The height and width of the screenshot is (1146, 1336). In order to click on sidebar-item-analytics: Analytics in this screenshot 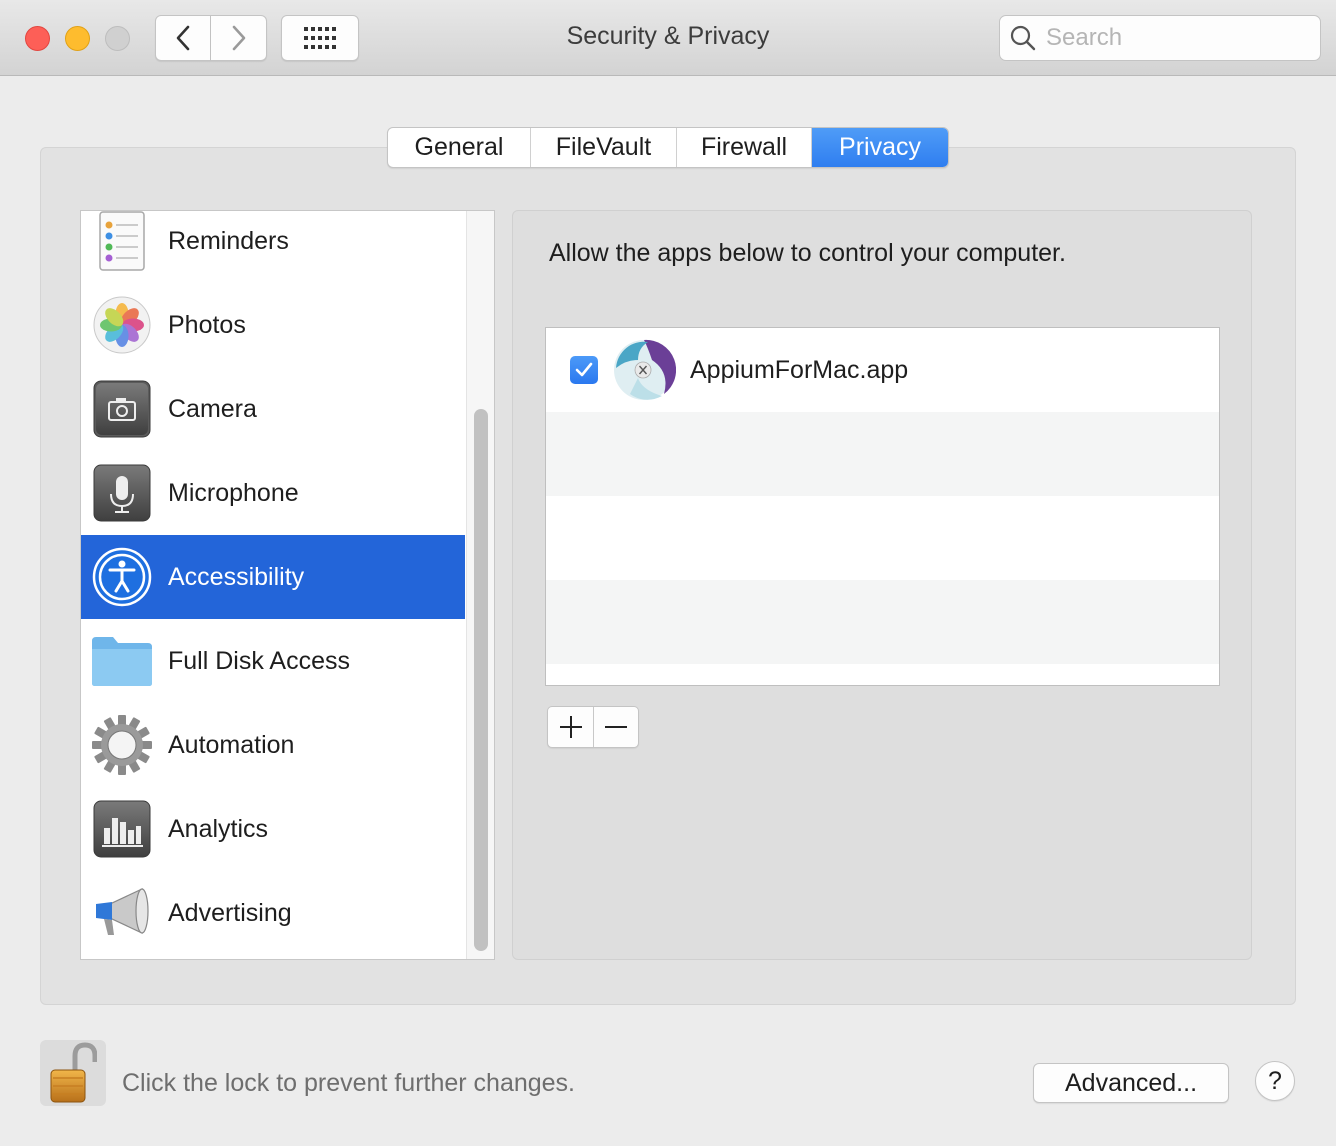, I will do `click(273, 829)`.